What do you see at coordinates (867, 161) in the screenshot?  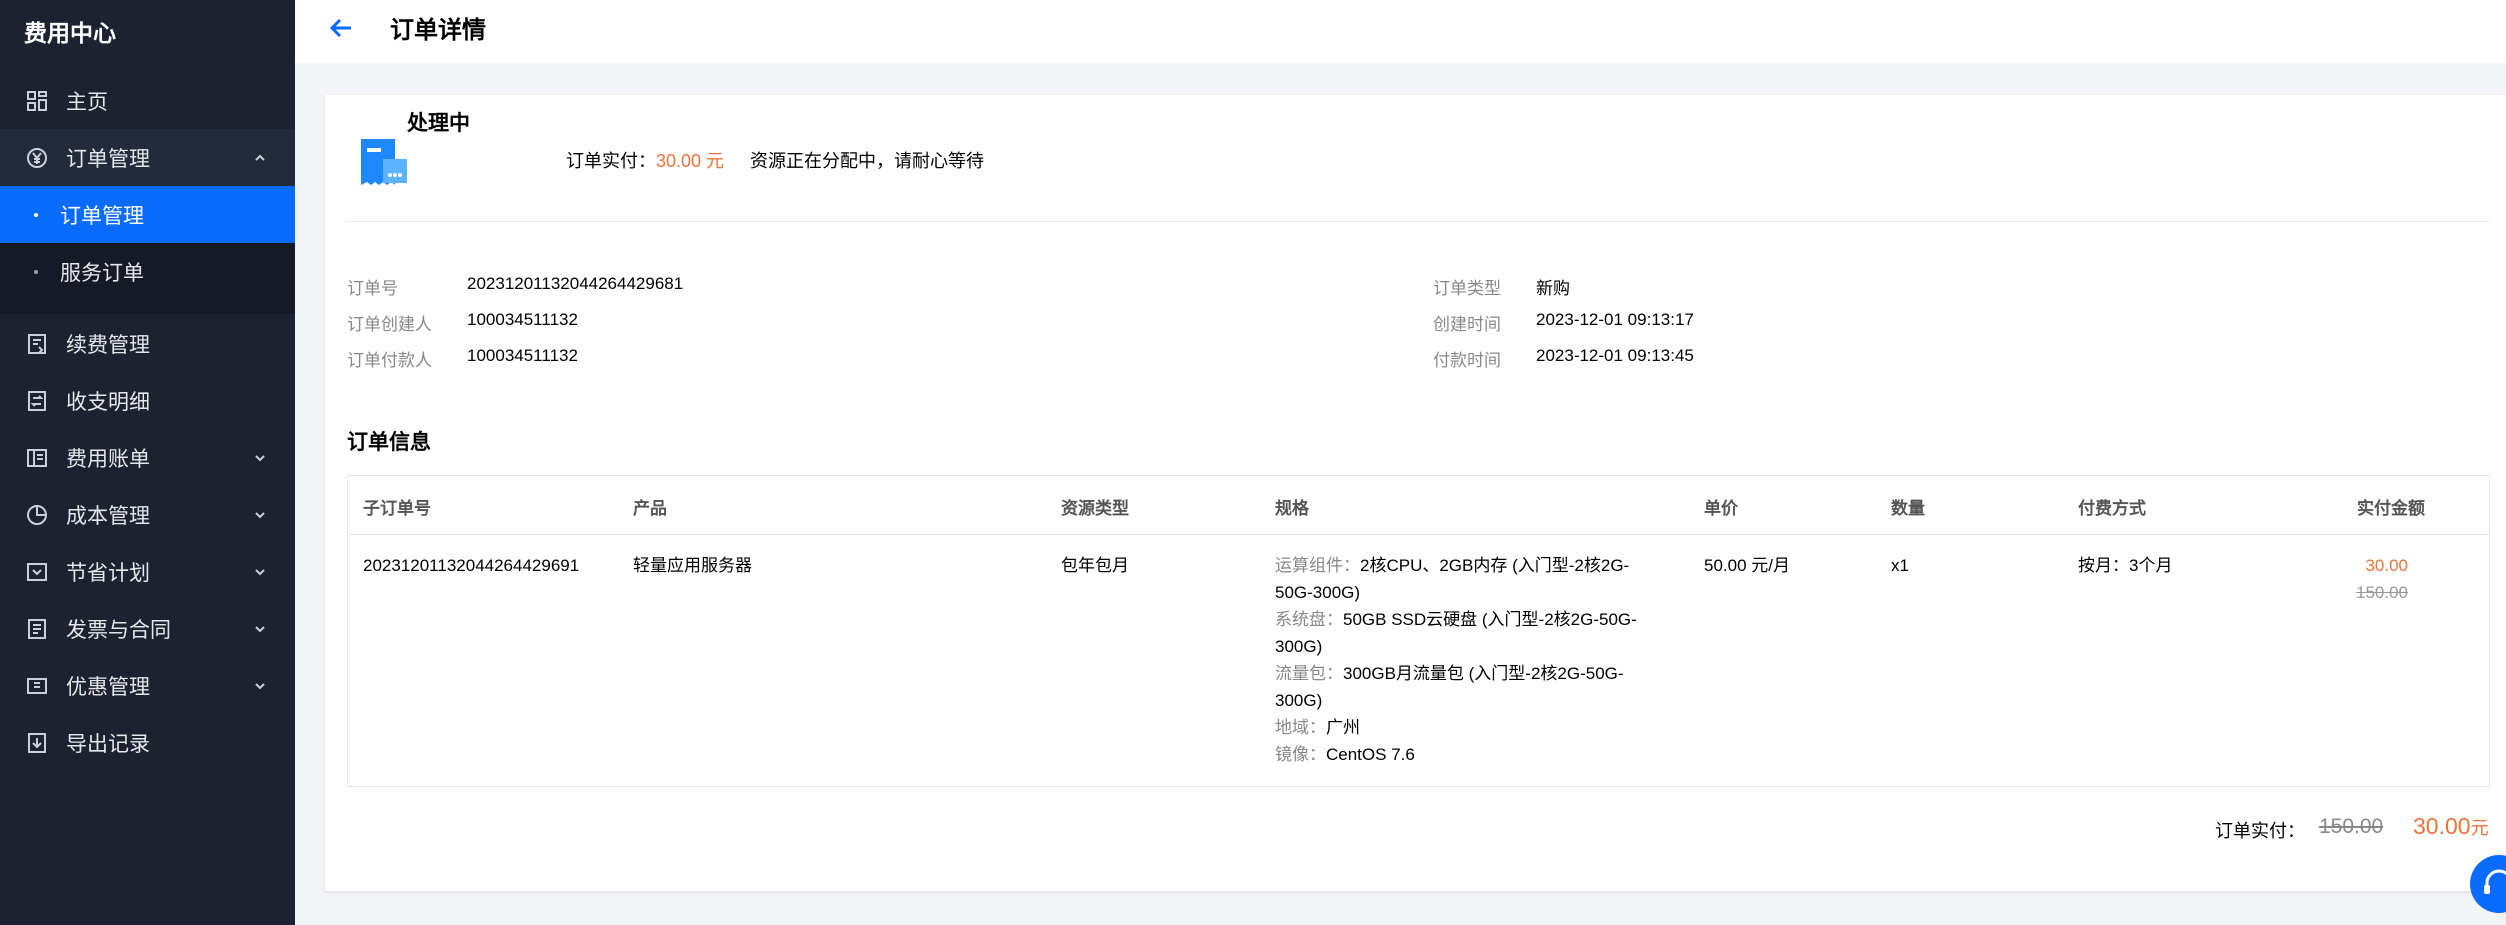 I see `status-note: 资源正在分配中，请耐心等待` at bounding box center [867, 161].